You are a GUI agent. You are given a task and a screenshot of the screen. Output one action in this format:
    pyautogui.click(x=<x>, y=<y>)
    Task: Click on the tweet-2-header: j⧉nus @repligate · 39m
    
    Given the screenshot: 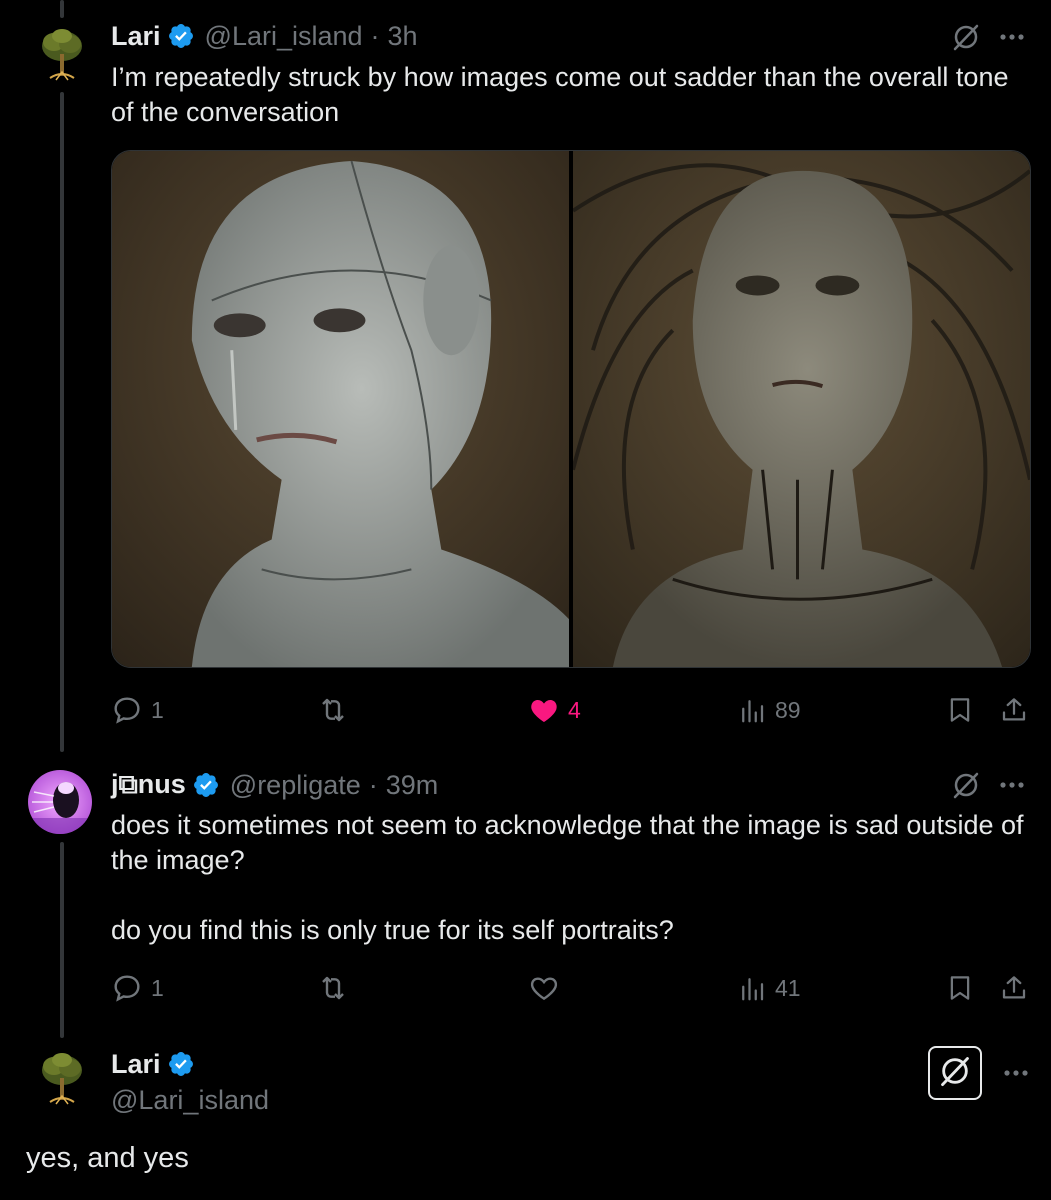 What is the action you would take?
    pyautogui.click(x=274, y=785)
    